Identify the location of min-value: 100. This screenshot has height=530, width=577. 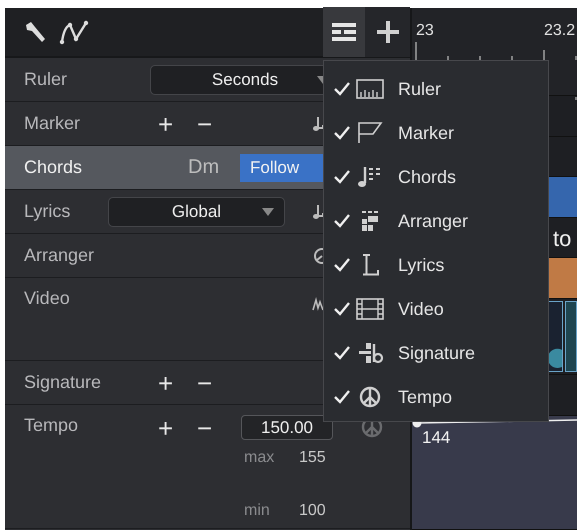
(312, 511).